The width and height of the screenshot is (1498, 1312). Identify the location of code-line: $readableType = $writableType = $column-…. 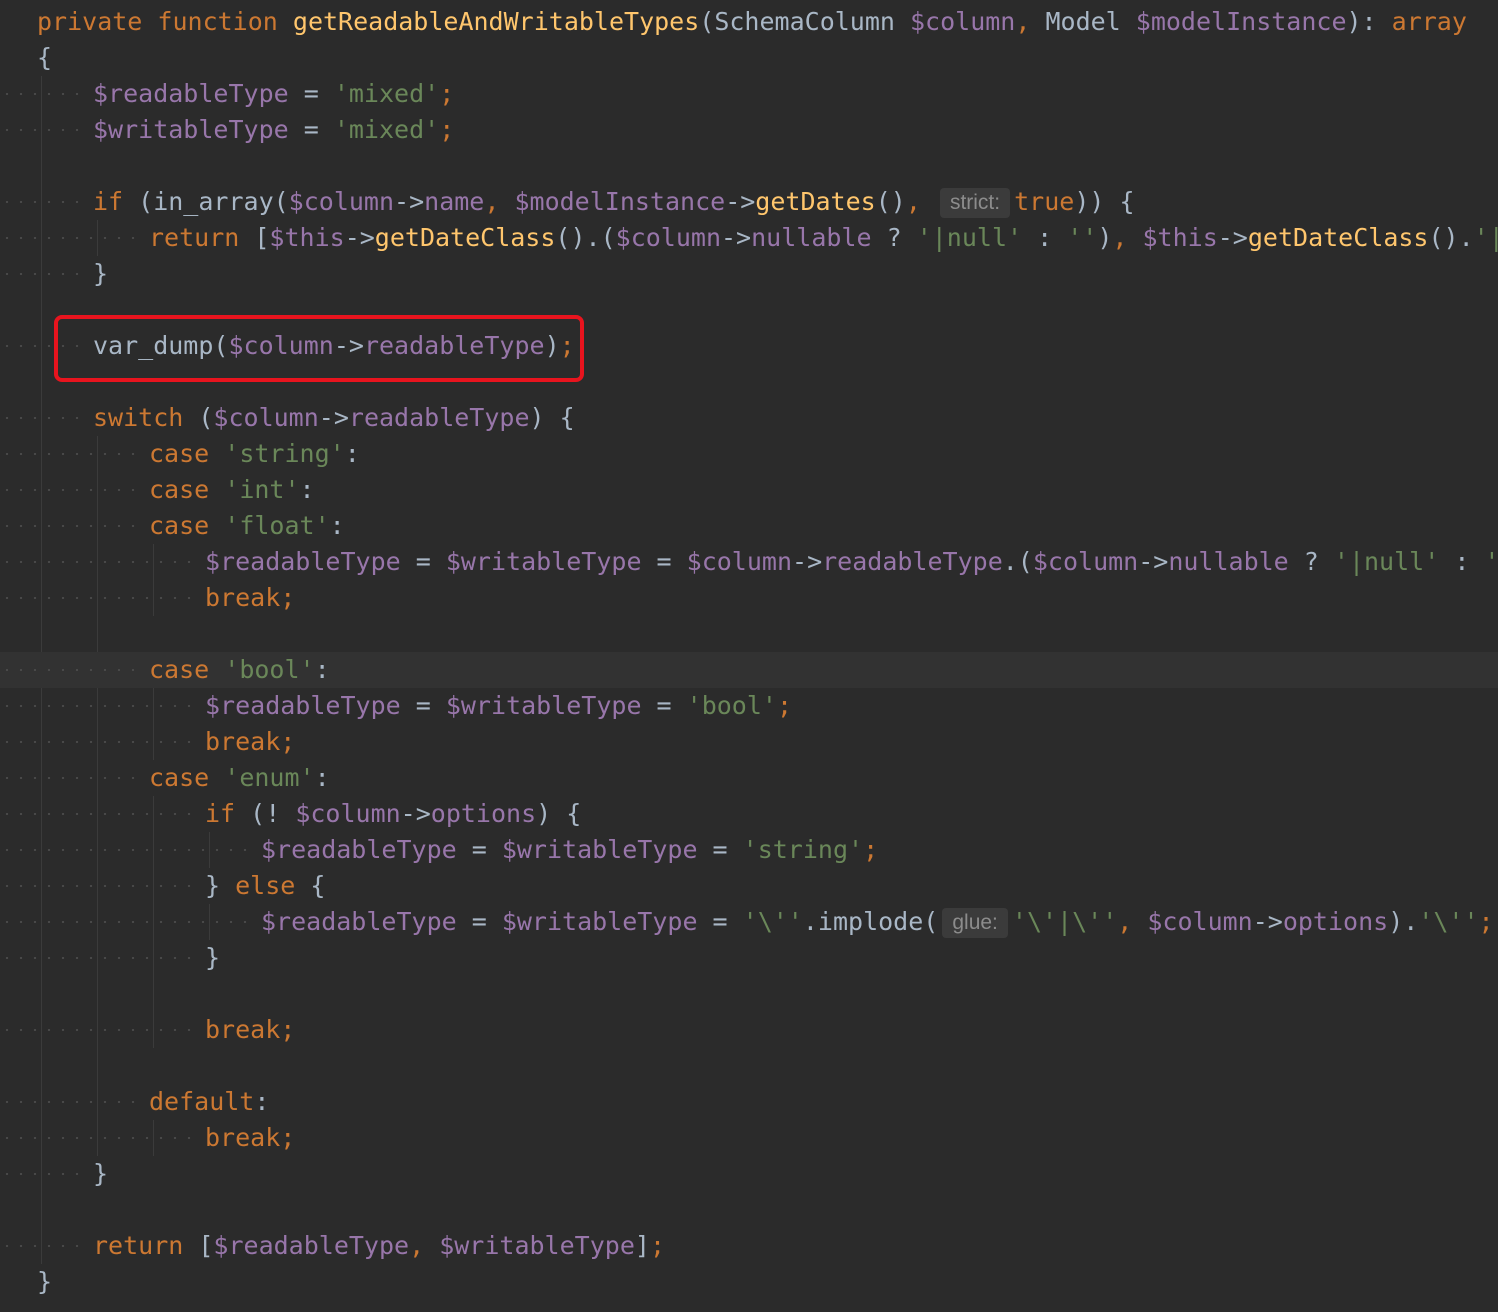
(749, 562).